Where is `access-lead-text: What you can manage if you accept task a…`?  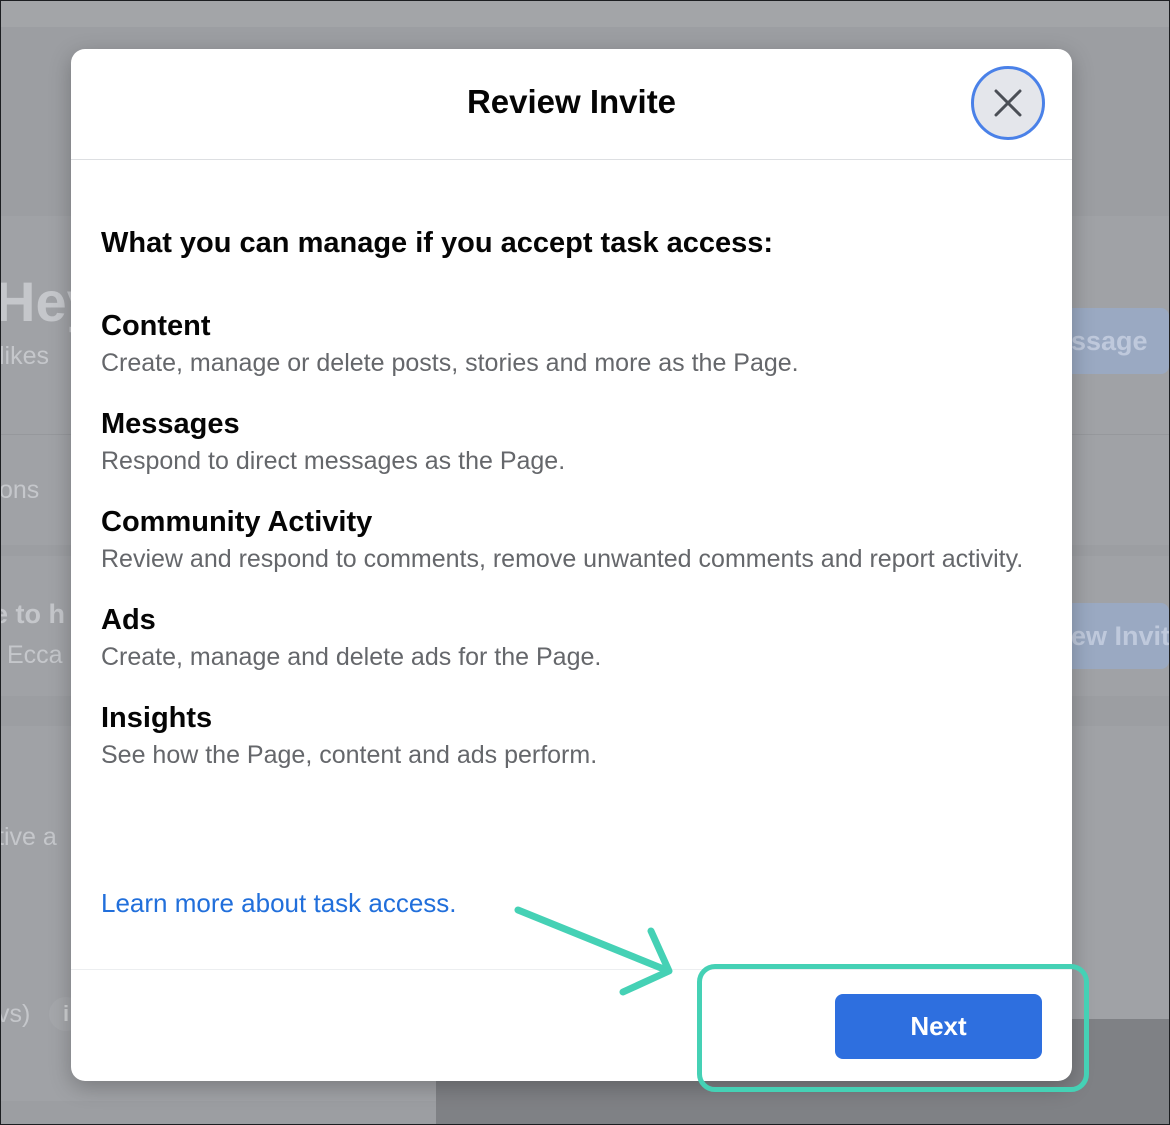
access-lead-text: What you can manage if you accept task a… is located at coordinates (437, 243).